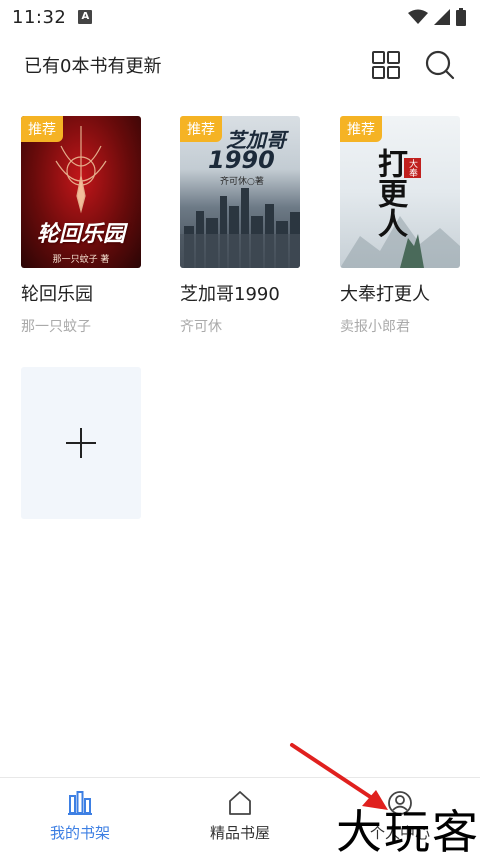 The image size is (480, 853). I want to click on book-card: 推荐 芝加哥 1990 齐可休○著 芝加哥1990 齐可休, so click(240, 226).